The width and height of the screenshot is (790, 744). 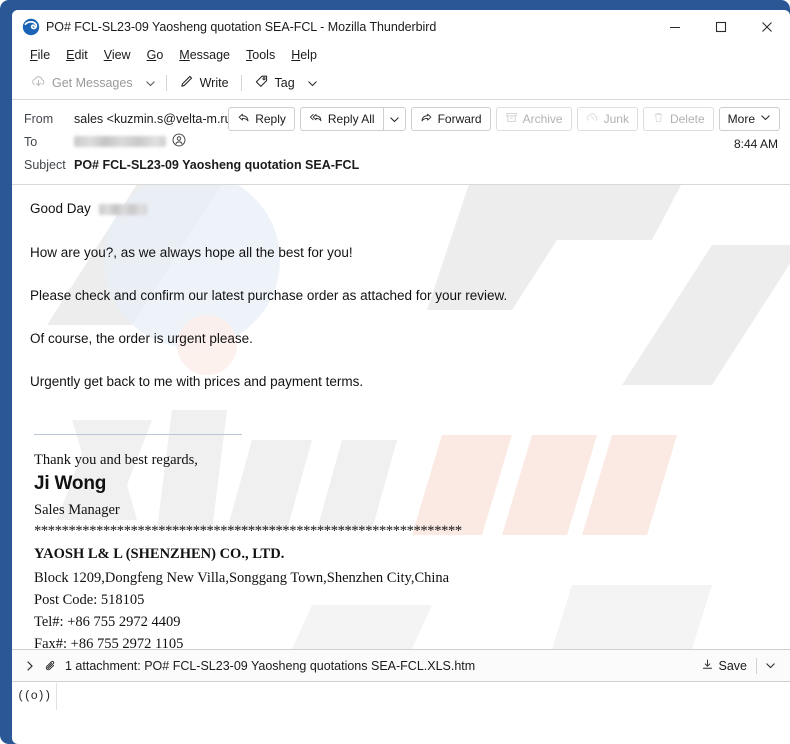 What do you see at coordinates (401, 55) in the screenshot?
I see `menu-bar: File Edit View Go Message Tools Help` at bounding box center [401, 55].